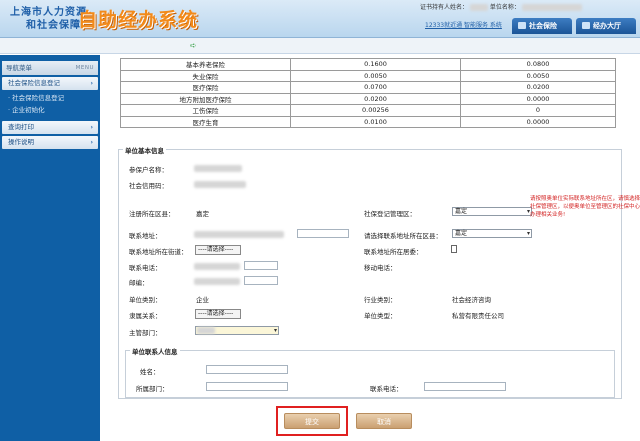 This screenshot has height=441, width=640. I want to click on address-label: 联系地址：, so click(145, 236).